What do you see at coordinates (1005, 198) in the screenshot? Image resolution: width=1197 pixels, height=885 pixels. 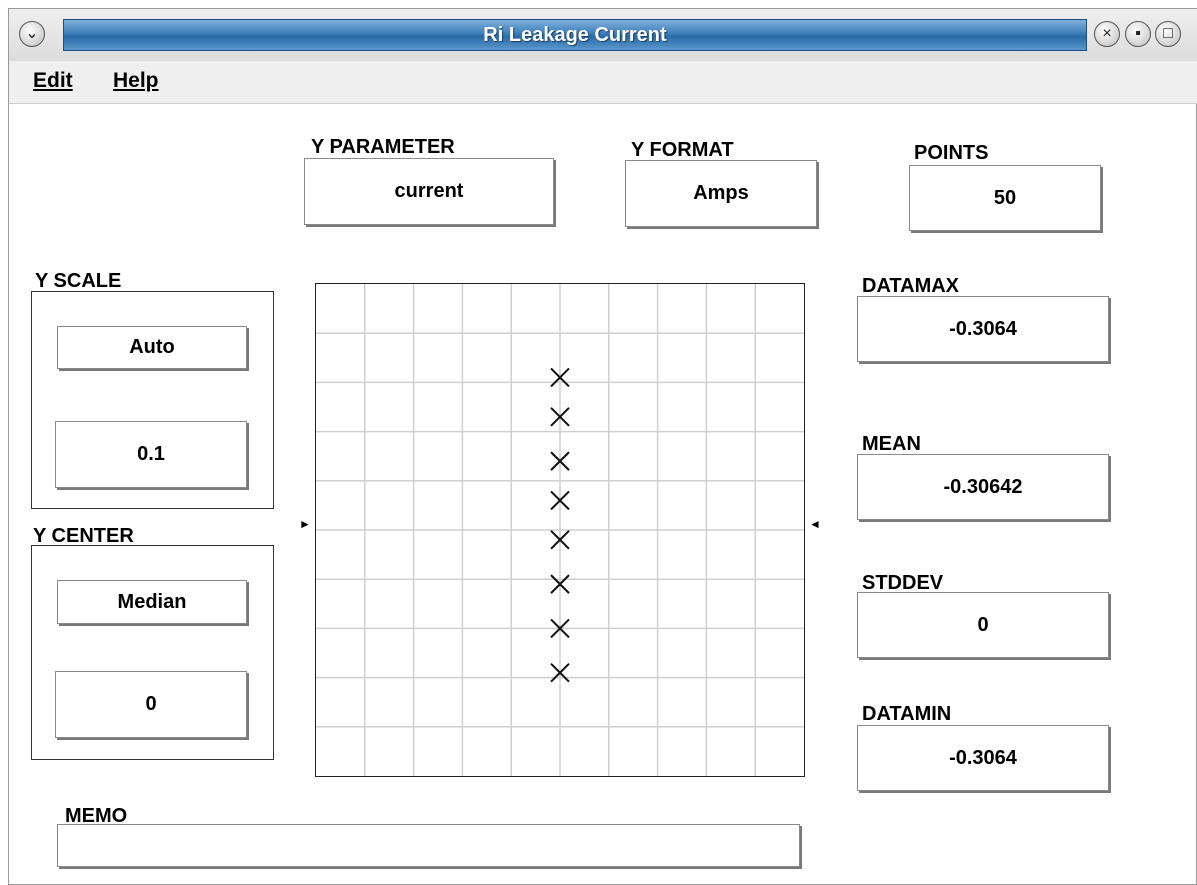 I see `points-field: 50` at bounding box center [1005, 198].